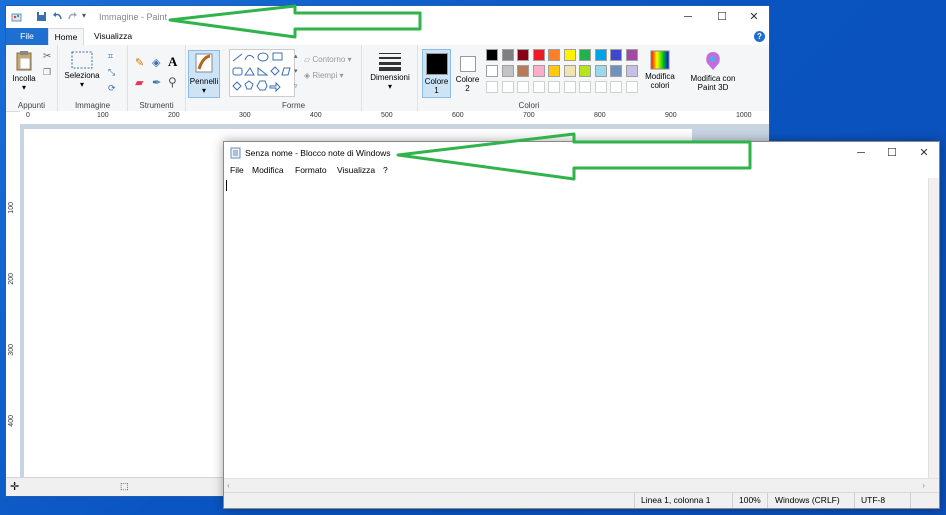 Image resolution: width=946 pixels, height=515 pixels. What do you see at coordinates (172, 82) in the screenshot?
I see `magnifier-icon: ⚲` at bounding box center [172, 82].